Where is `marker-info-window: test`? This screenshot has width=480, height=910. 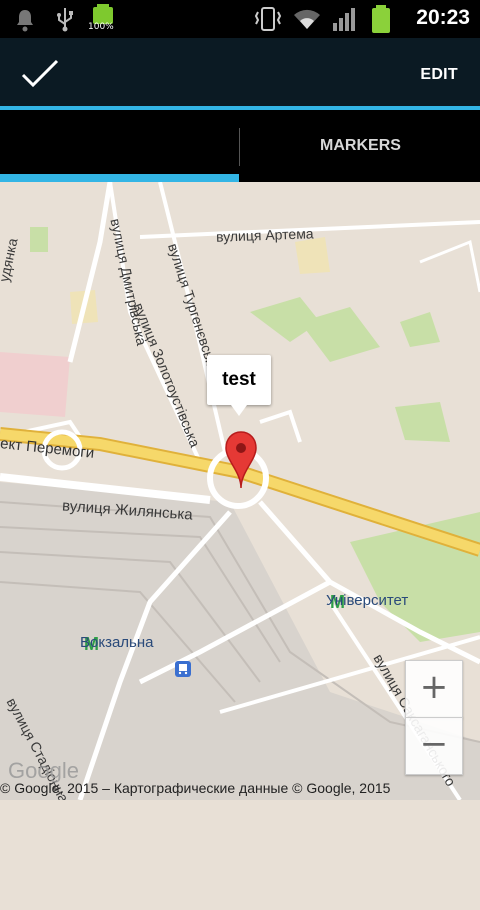 marker-info-window: test is located at coordinates (239, 385).